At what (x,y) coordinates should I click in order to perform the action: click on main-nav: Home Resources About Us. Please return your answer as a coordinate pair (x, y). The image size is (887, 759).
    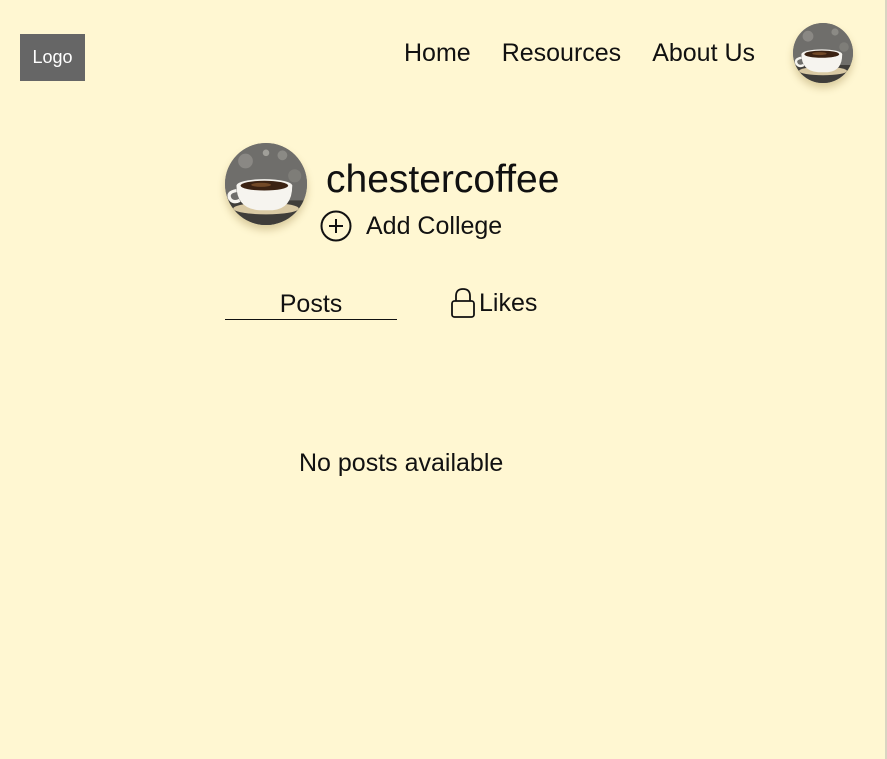
    Looking at the image, I should click on (579, 53).